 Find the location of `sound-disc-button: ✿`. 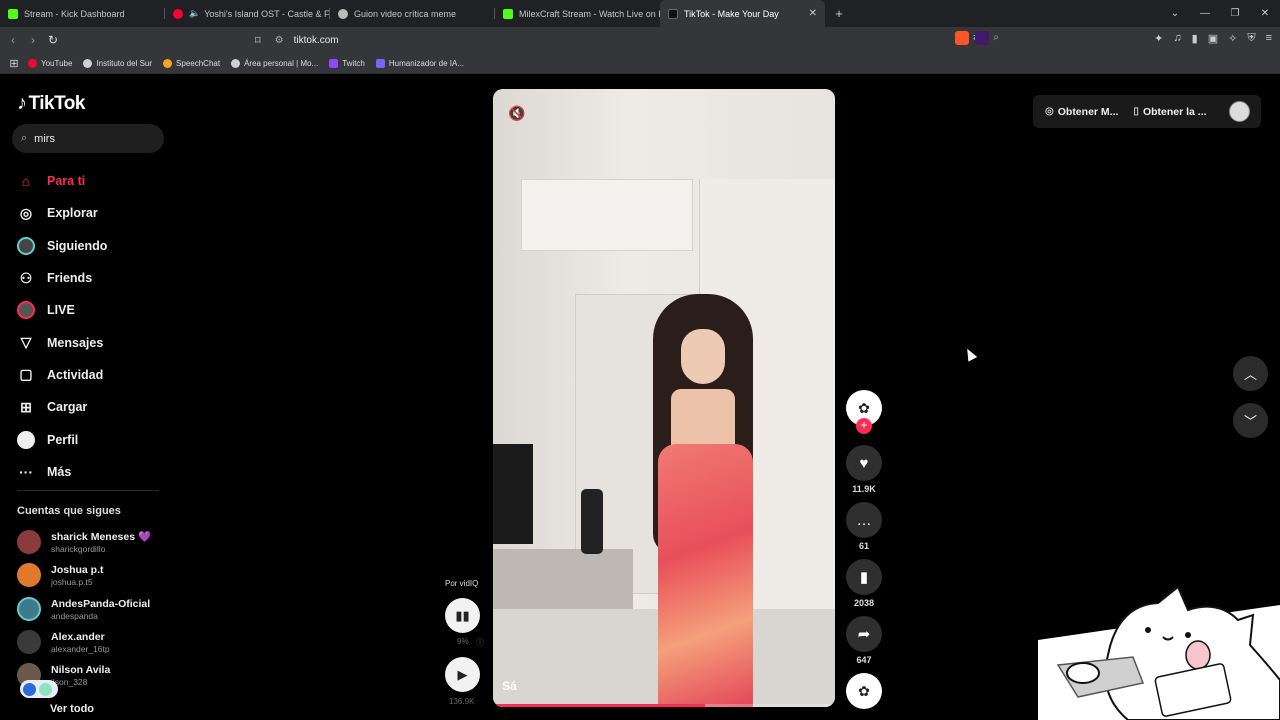

sound-disc-button: ✿ is located at coordinates (864, 691).